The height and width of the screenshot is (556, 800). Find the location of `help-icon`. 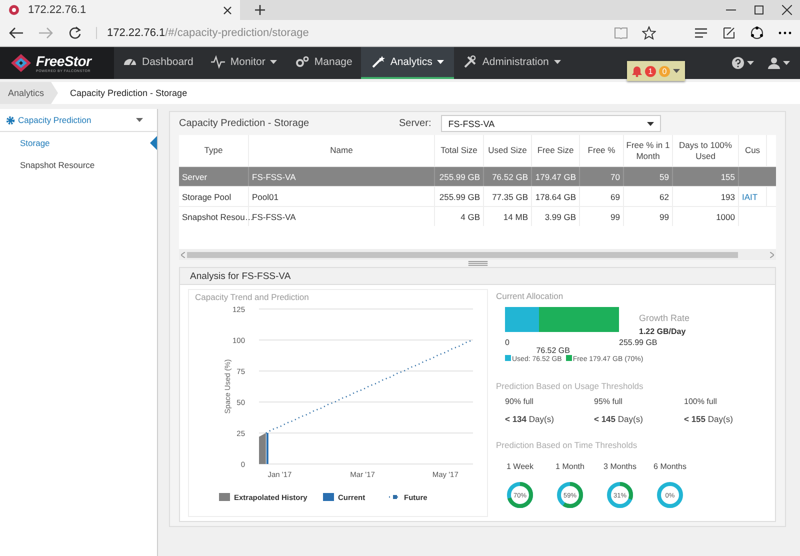

help-icon is located at coordinates (738, 63).